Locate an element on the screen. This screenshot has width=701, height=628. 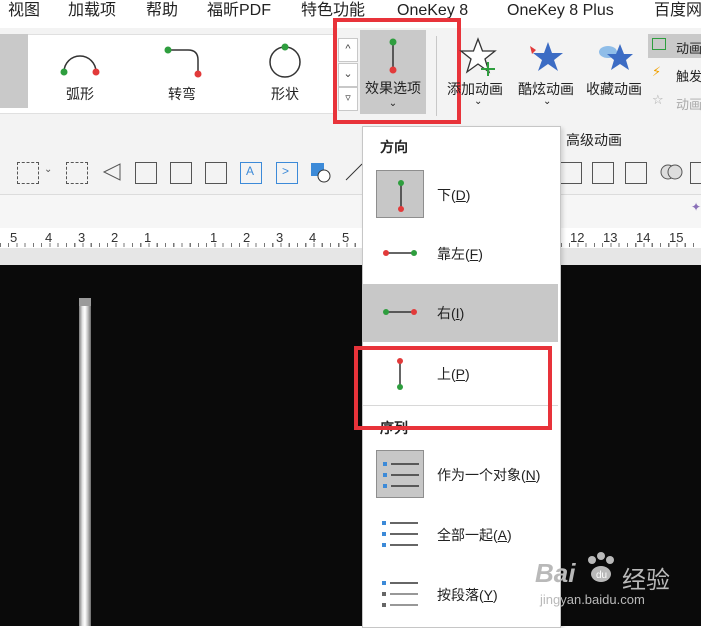
horizontal-right-icon is located at coordinates (400, 312).